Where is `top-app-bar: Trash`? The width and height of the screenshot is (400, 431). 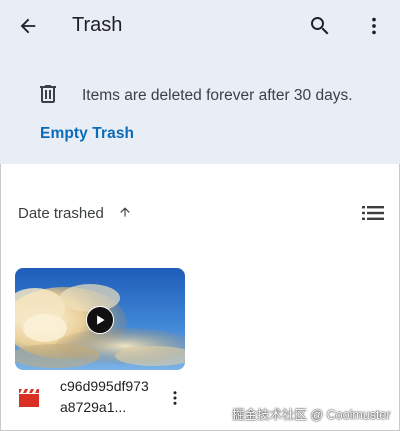
top-app-bar: Trash is located at coordinates (200, 26).